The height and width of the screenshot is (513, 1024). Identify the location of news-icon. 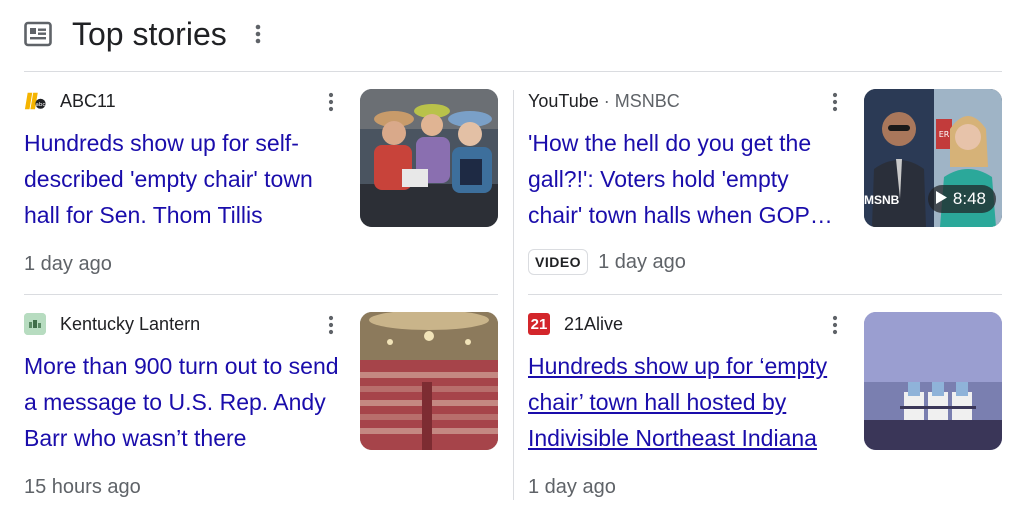
(38, 34).